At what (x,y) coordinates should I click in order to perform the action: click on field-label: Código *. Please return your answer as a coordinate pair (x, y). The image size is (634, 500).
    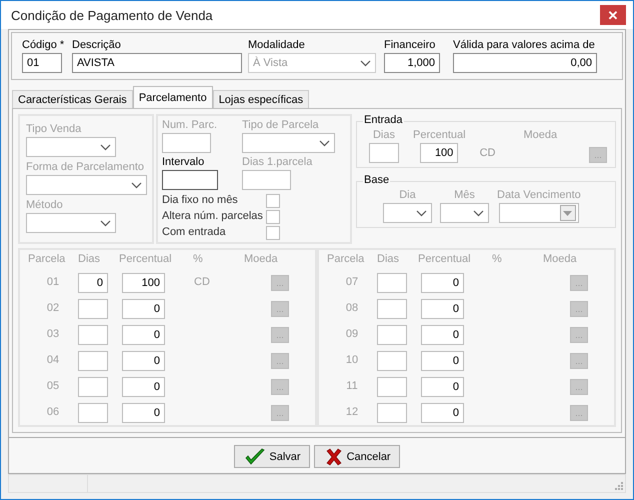
    Looking at the image, I should click on (43, 46).